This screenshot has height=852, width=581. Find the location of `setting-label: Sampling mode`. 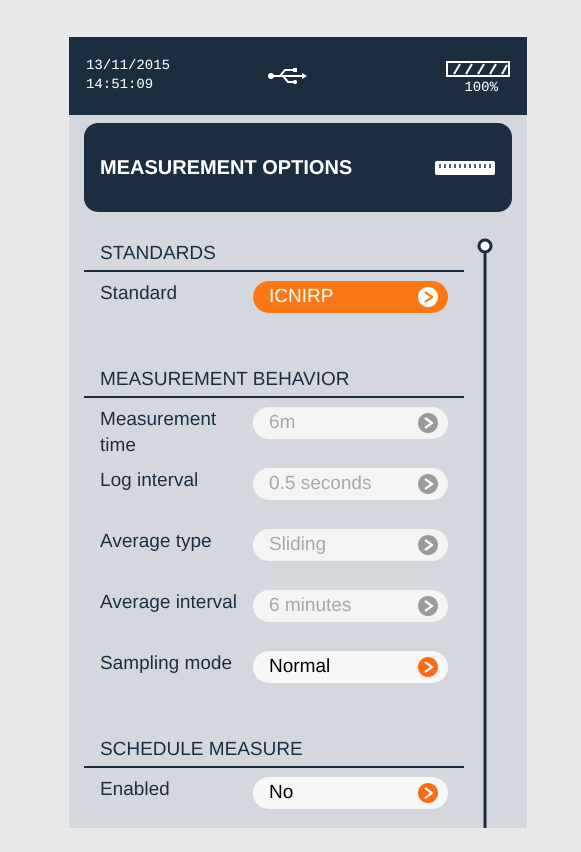

setting-label: Sampling mode is located at coordinates (166, 664).